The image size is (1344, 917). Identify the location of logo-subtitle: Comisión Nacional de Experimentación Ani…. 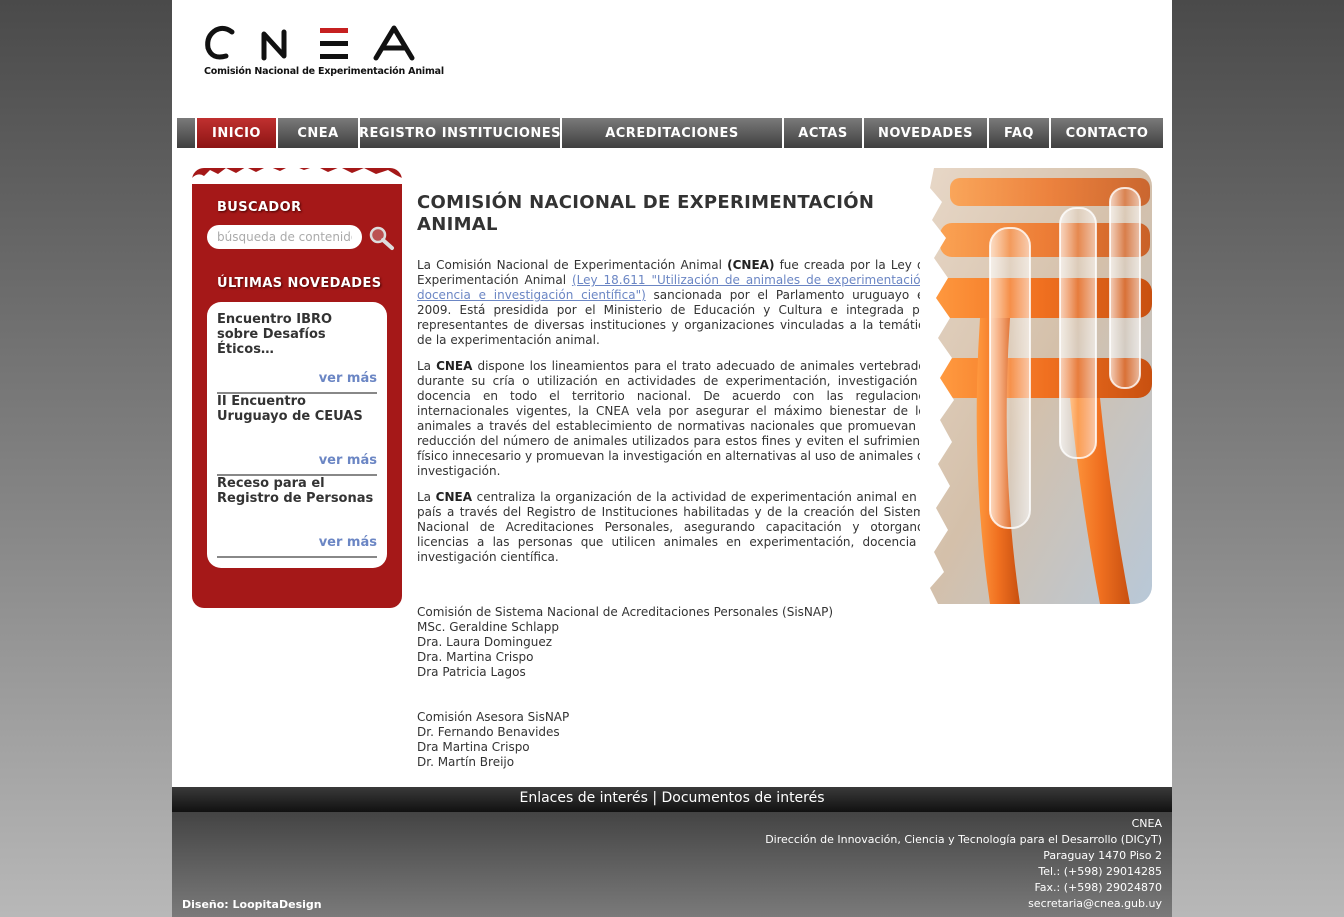
(324, 71).